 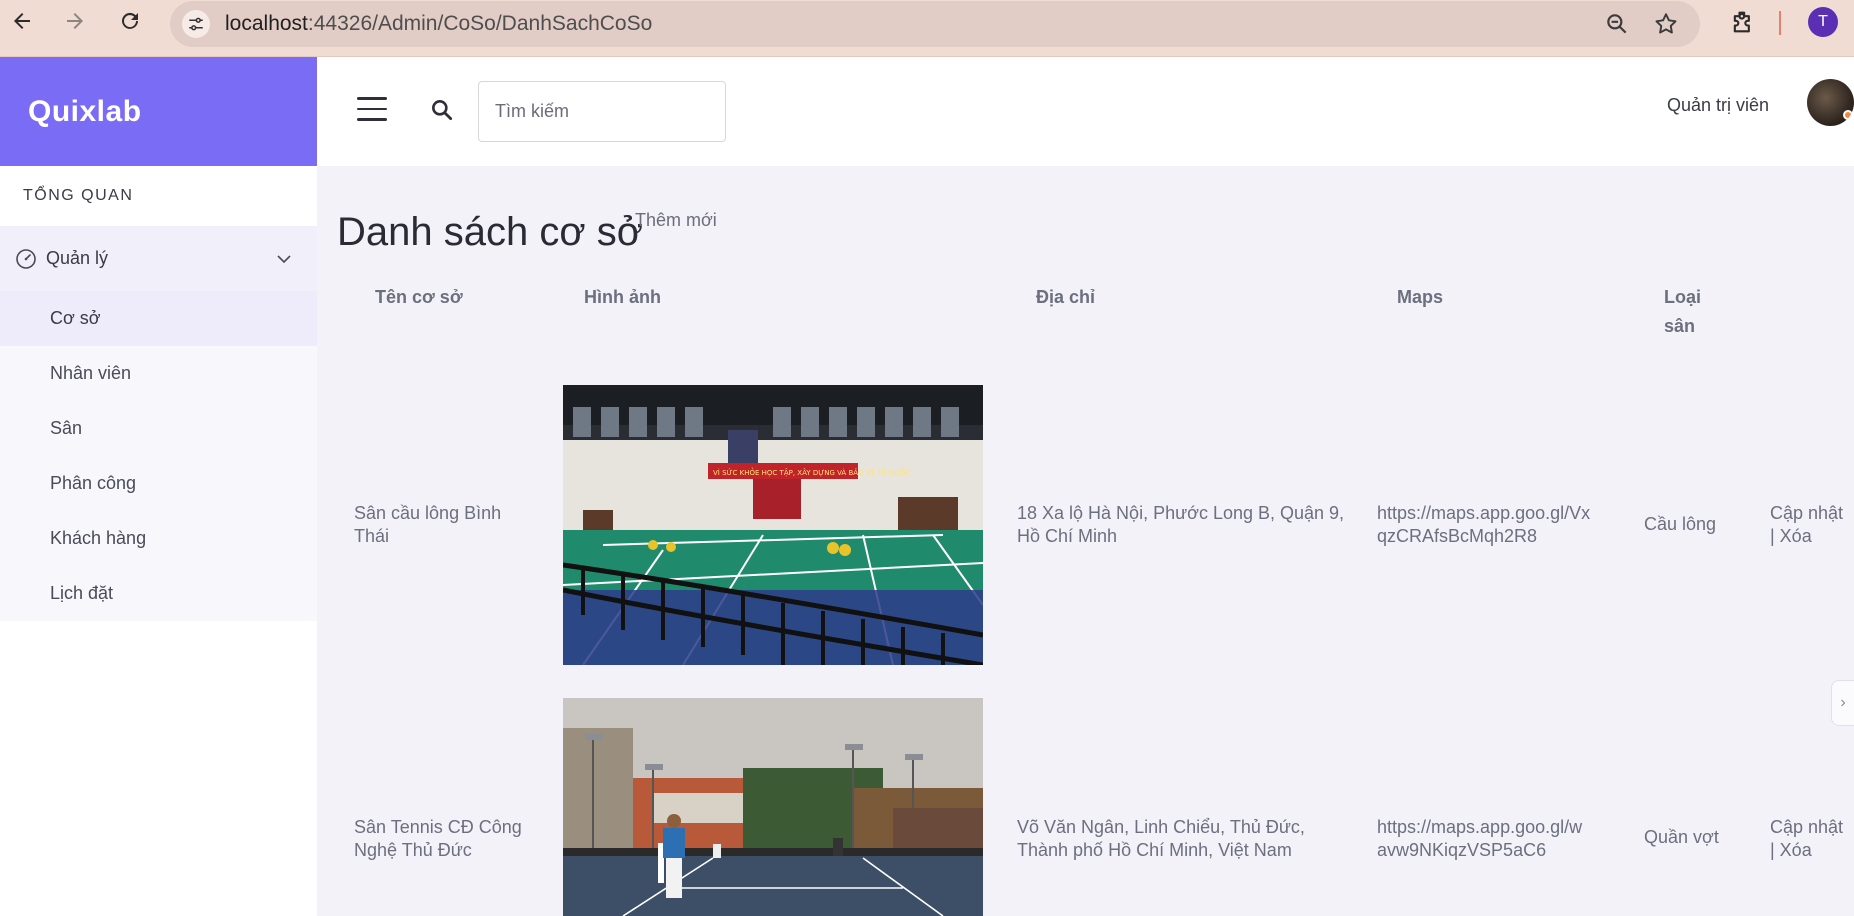 I want to click on sidebar-item-khach-hang: Khách hàng, so click(x=158, y=538).